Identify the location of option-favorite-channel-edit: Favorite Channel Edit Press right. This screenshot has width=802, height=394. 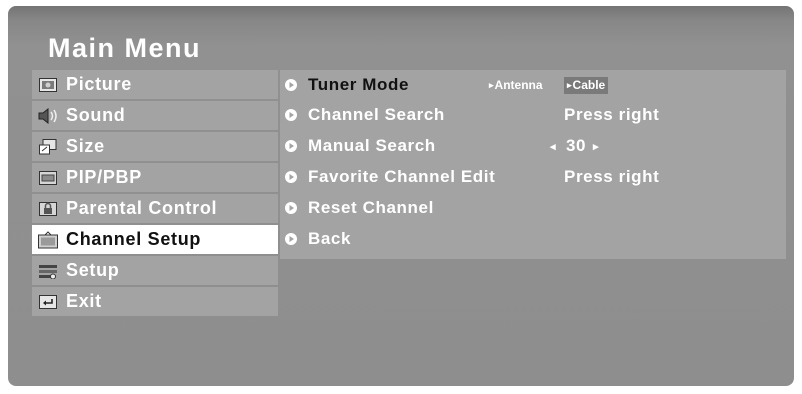
(533, 177).